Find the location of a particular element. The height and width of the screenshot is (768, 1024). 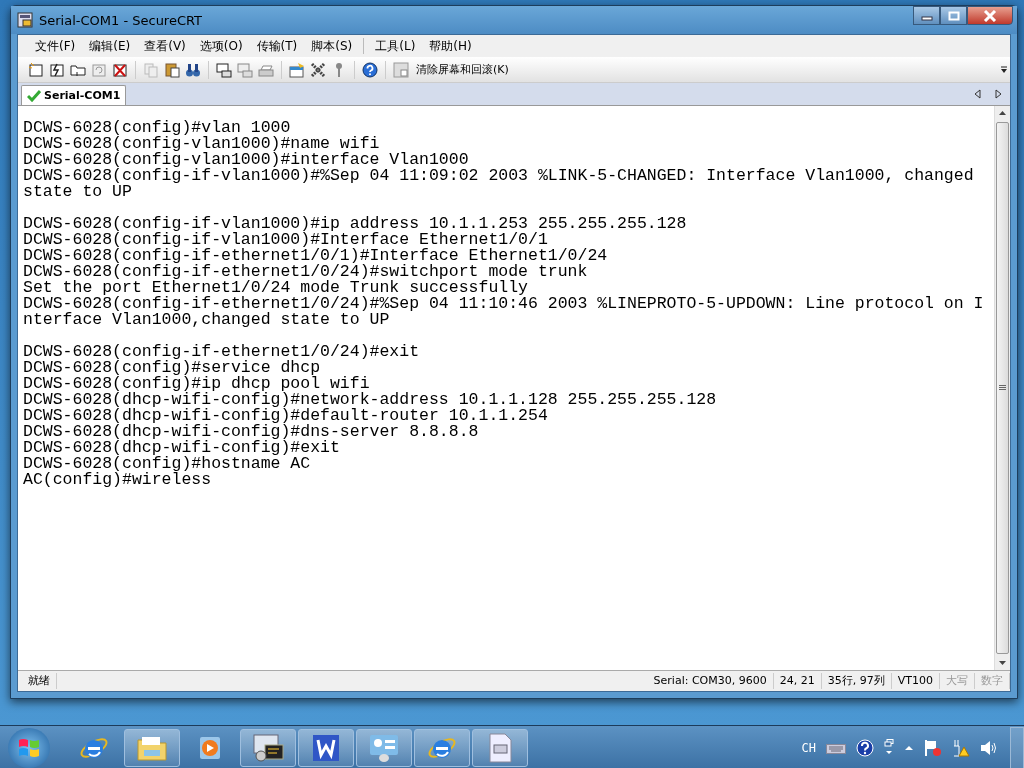

status-text: Serial: COM30, 9600 is located at coordinates (710, 681).